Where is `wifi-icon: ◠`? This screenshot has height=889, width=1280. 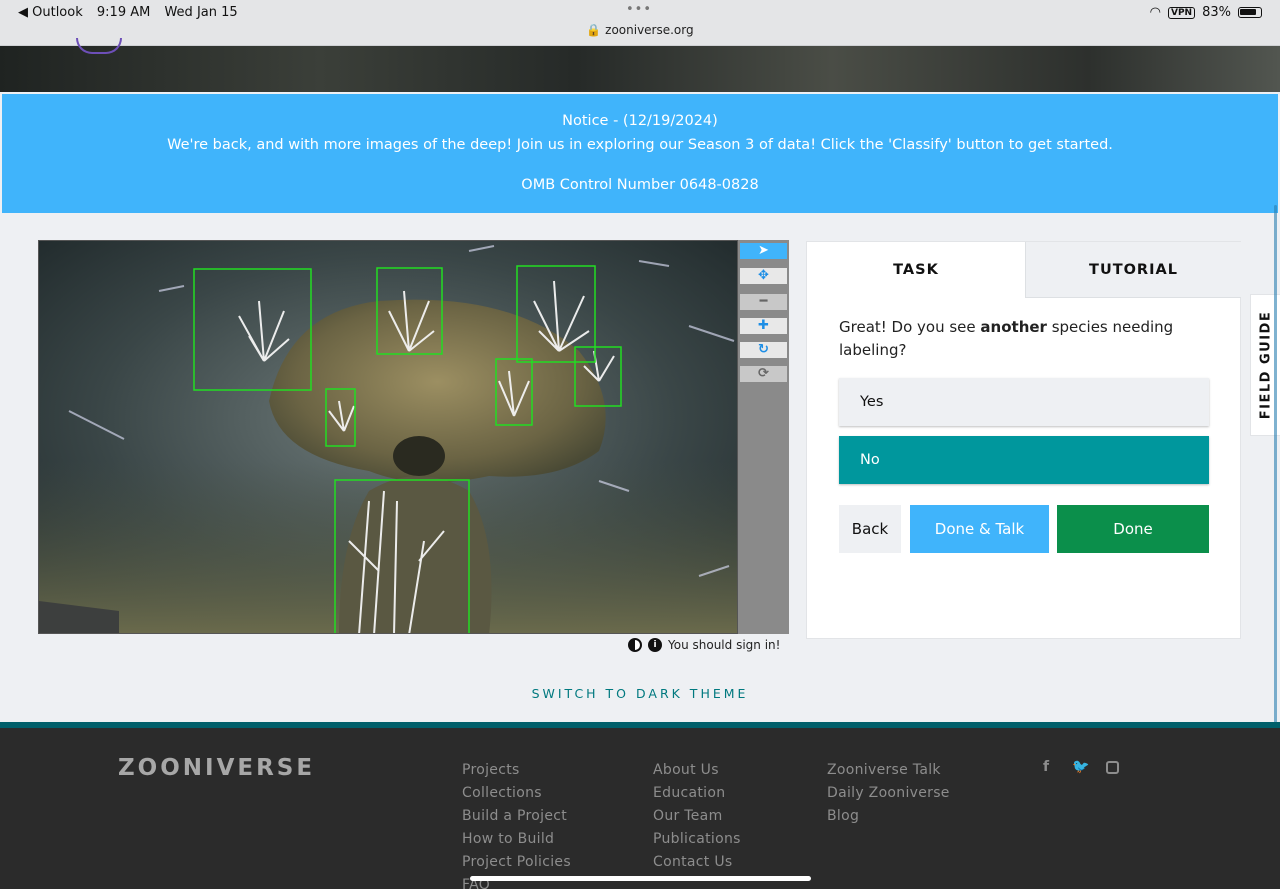 wifi-icon: ◠ is located at coordinates (1155, 12).